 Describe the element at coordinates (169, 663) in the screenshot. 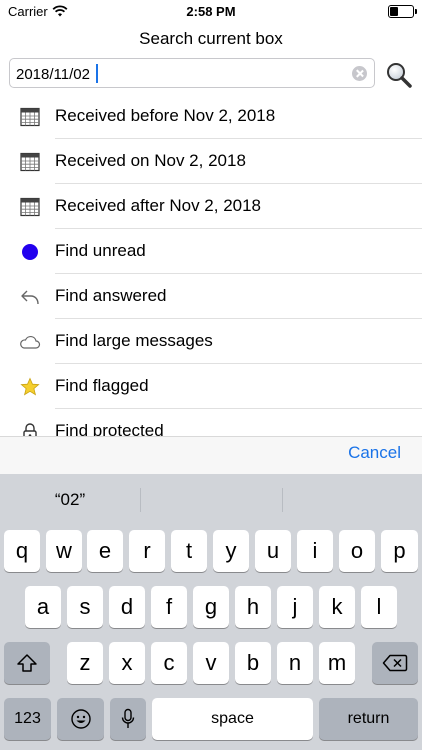

I see `key-c: c` at that location.